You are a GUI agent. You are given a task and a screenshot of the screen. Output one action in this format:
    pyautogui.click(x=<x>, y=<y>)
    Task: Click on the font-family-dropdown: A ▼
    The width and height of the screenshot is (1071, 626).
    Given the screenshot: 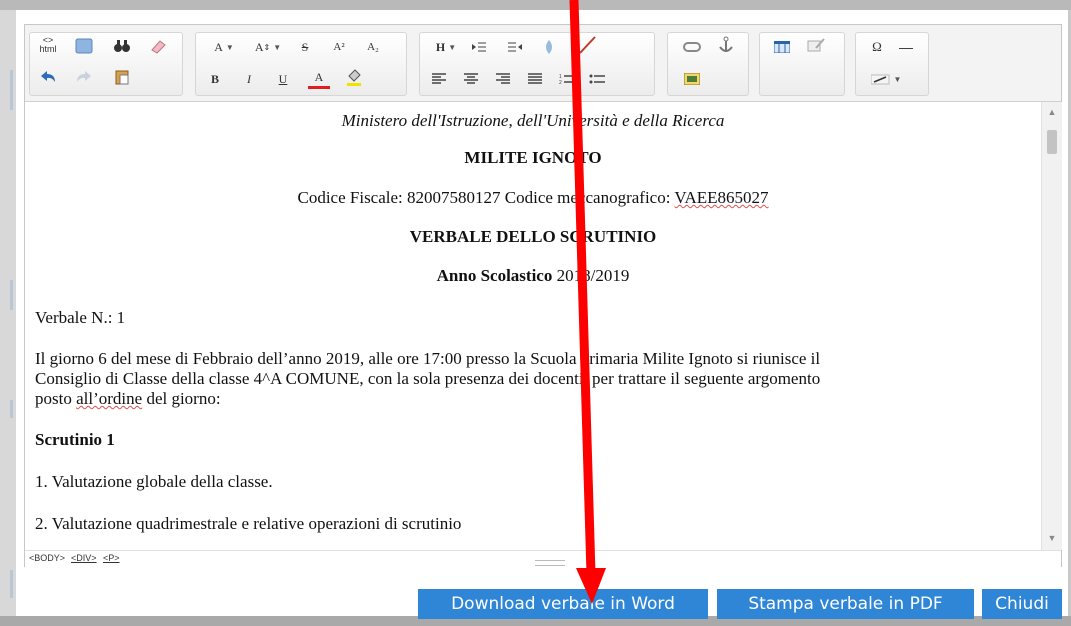 What is the action you would take?
    pyautogui.click(x=224, y=47)
    